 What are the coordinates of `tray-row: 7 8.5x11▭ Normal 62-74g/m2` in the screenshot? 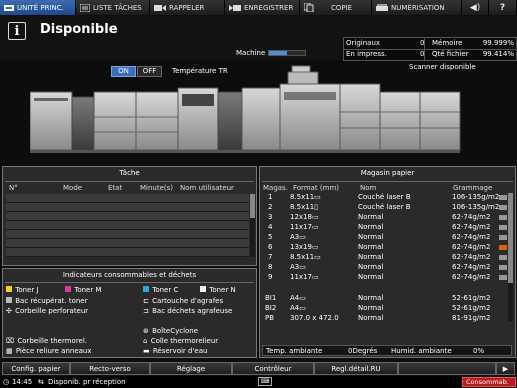 It's located at (389, 257).